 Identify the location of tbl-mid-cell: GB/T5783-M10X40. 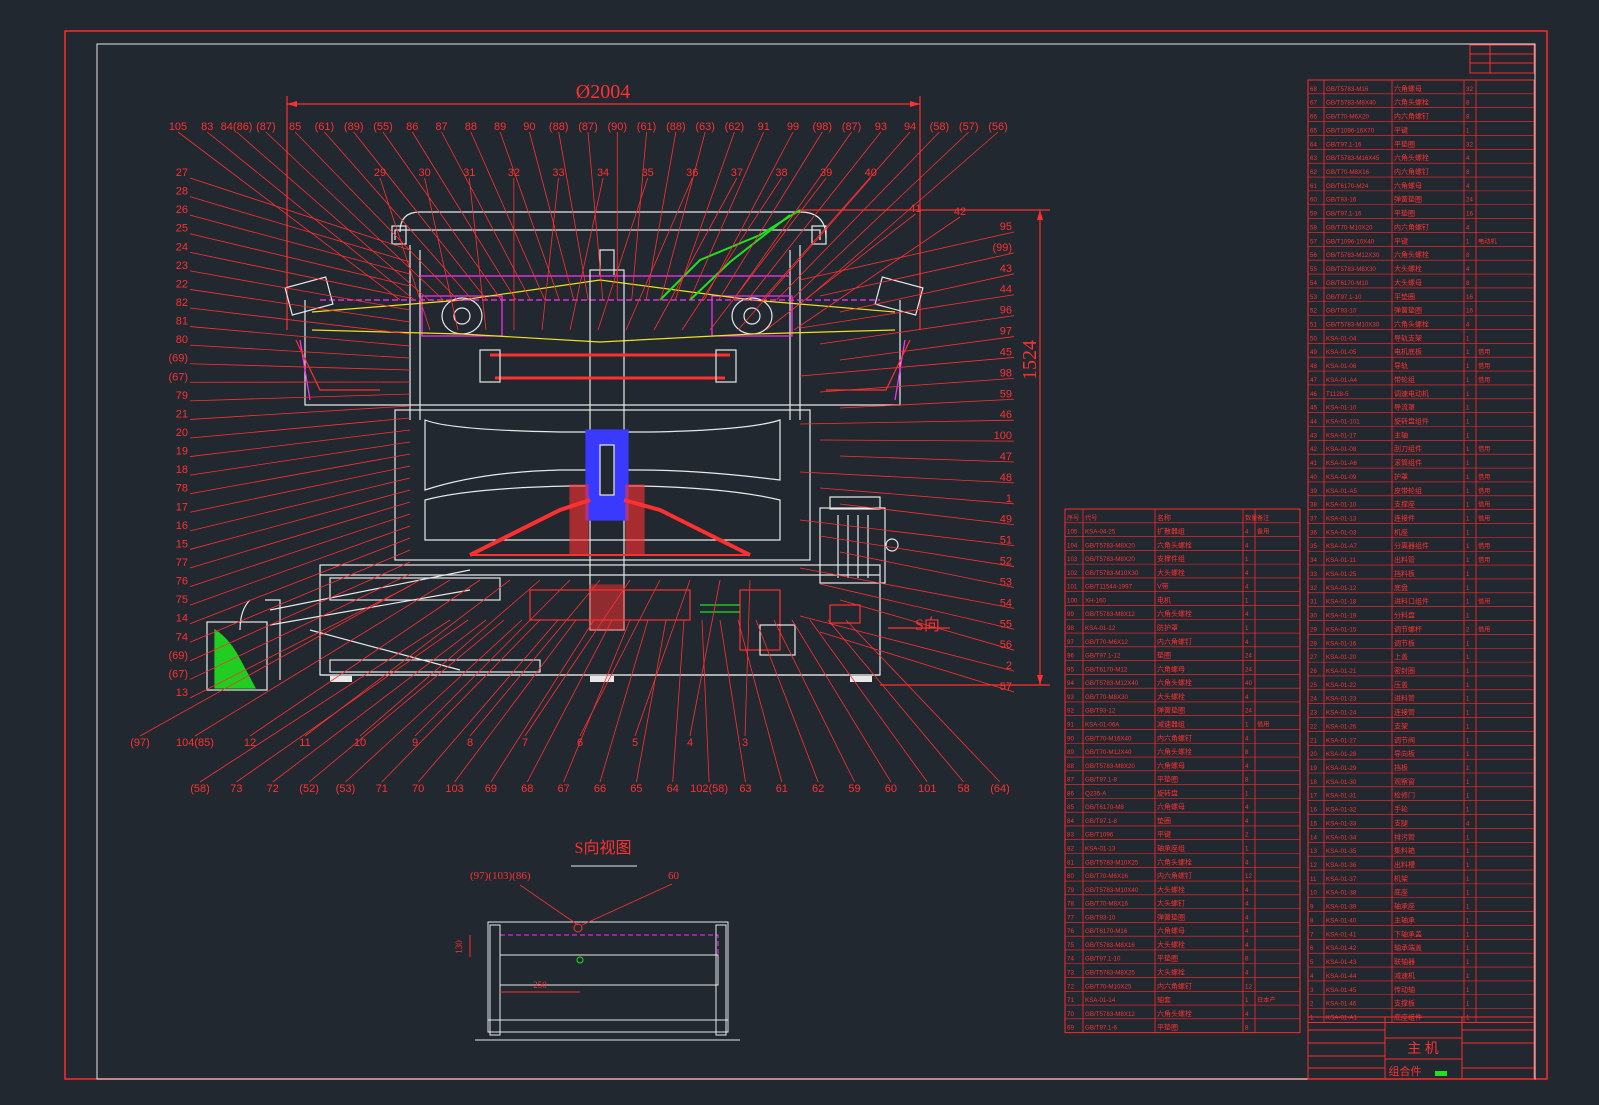
(1112, 890).